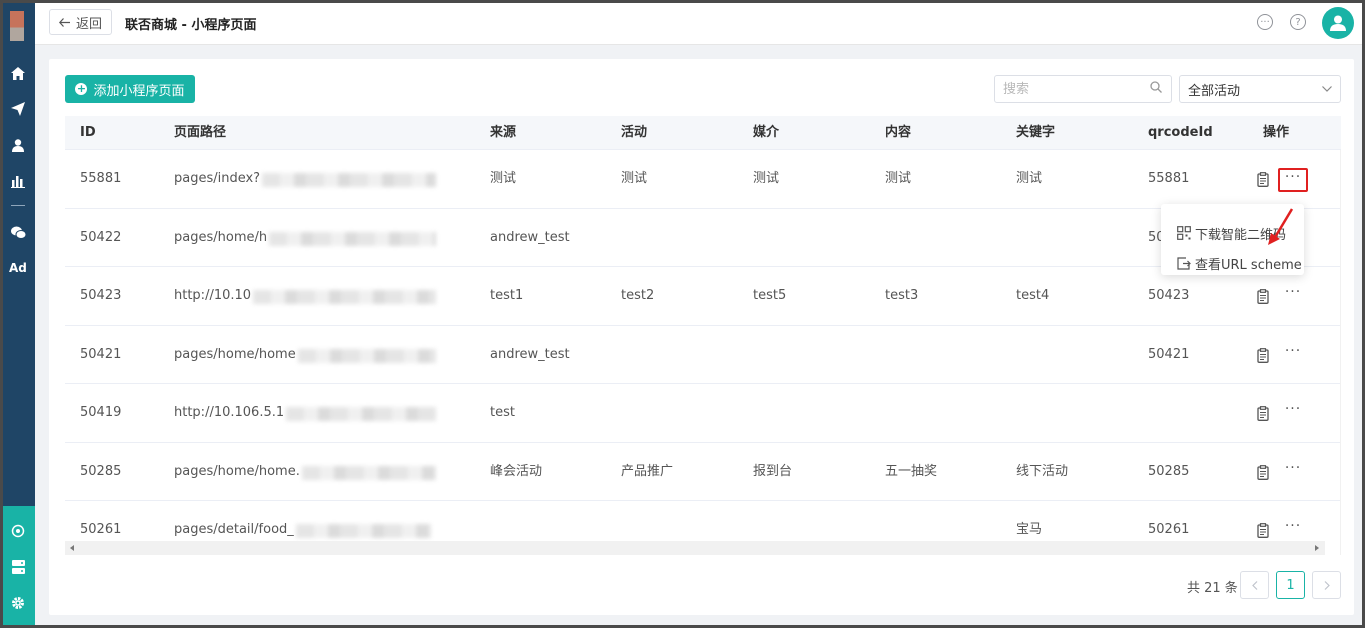 The image size is (1365, 628). What do you see at coordinates (81, 88) in the screenshot?
I see `plus-circle-icon: +` at bounding box center [81, 88].